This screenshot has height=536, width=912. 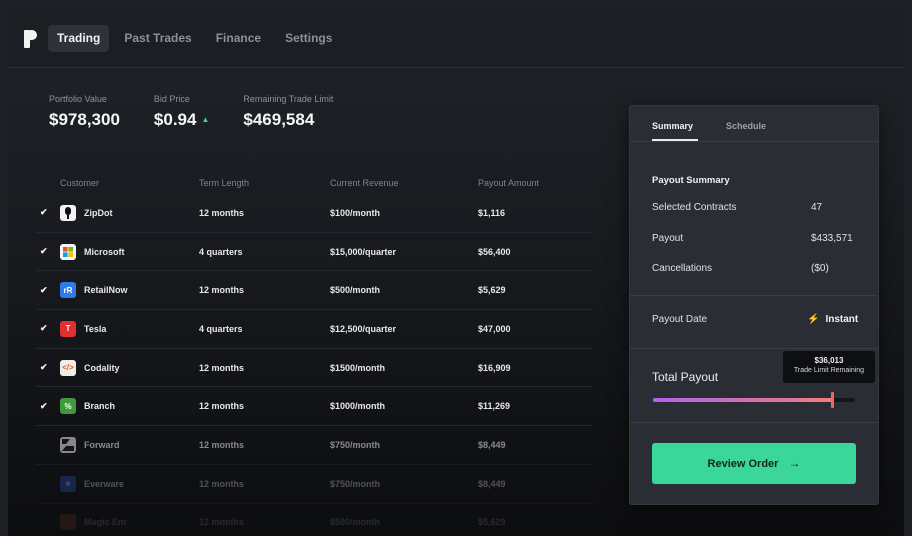 I want to click on current-revenue-cell: $100/month, so click(x=355, y=212).